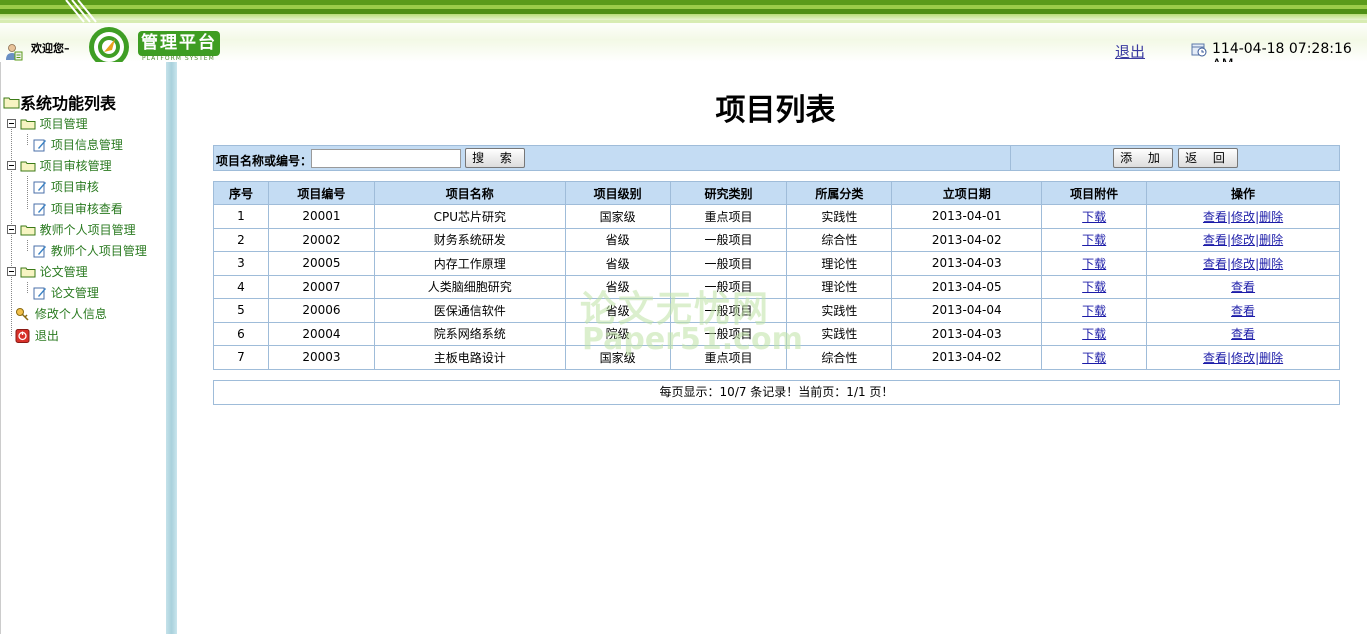  Describe the element at coordinates (495, 158) in the screenshot. I see `search-button: 搜 索` at that location.